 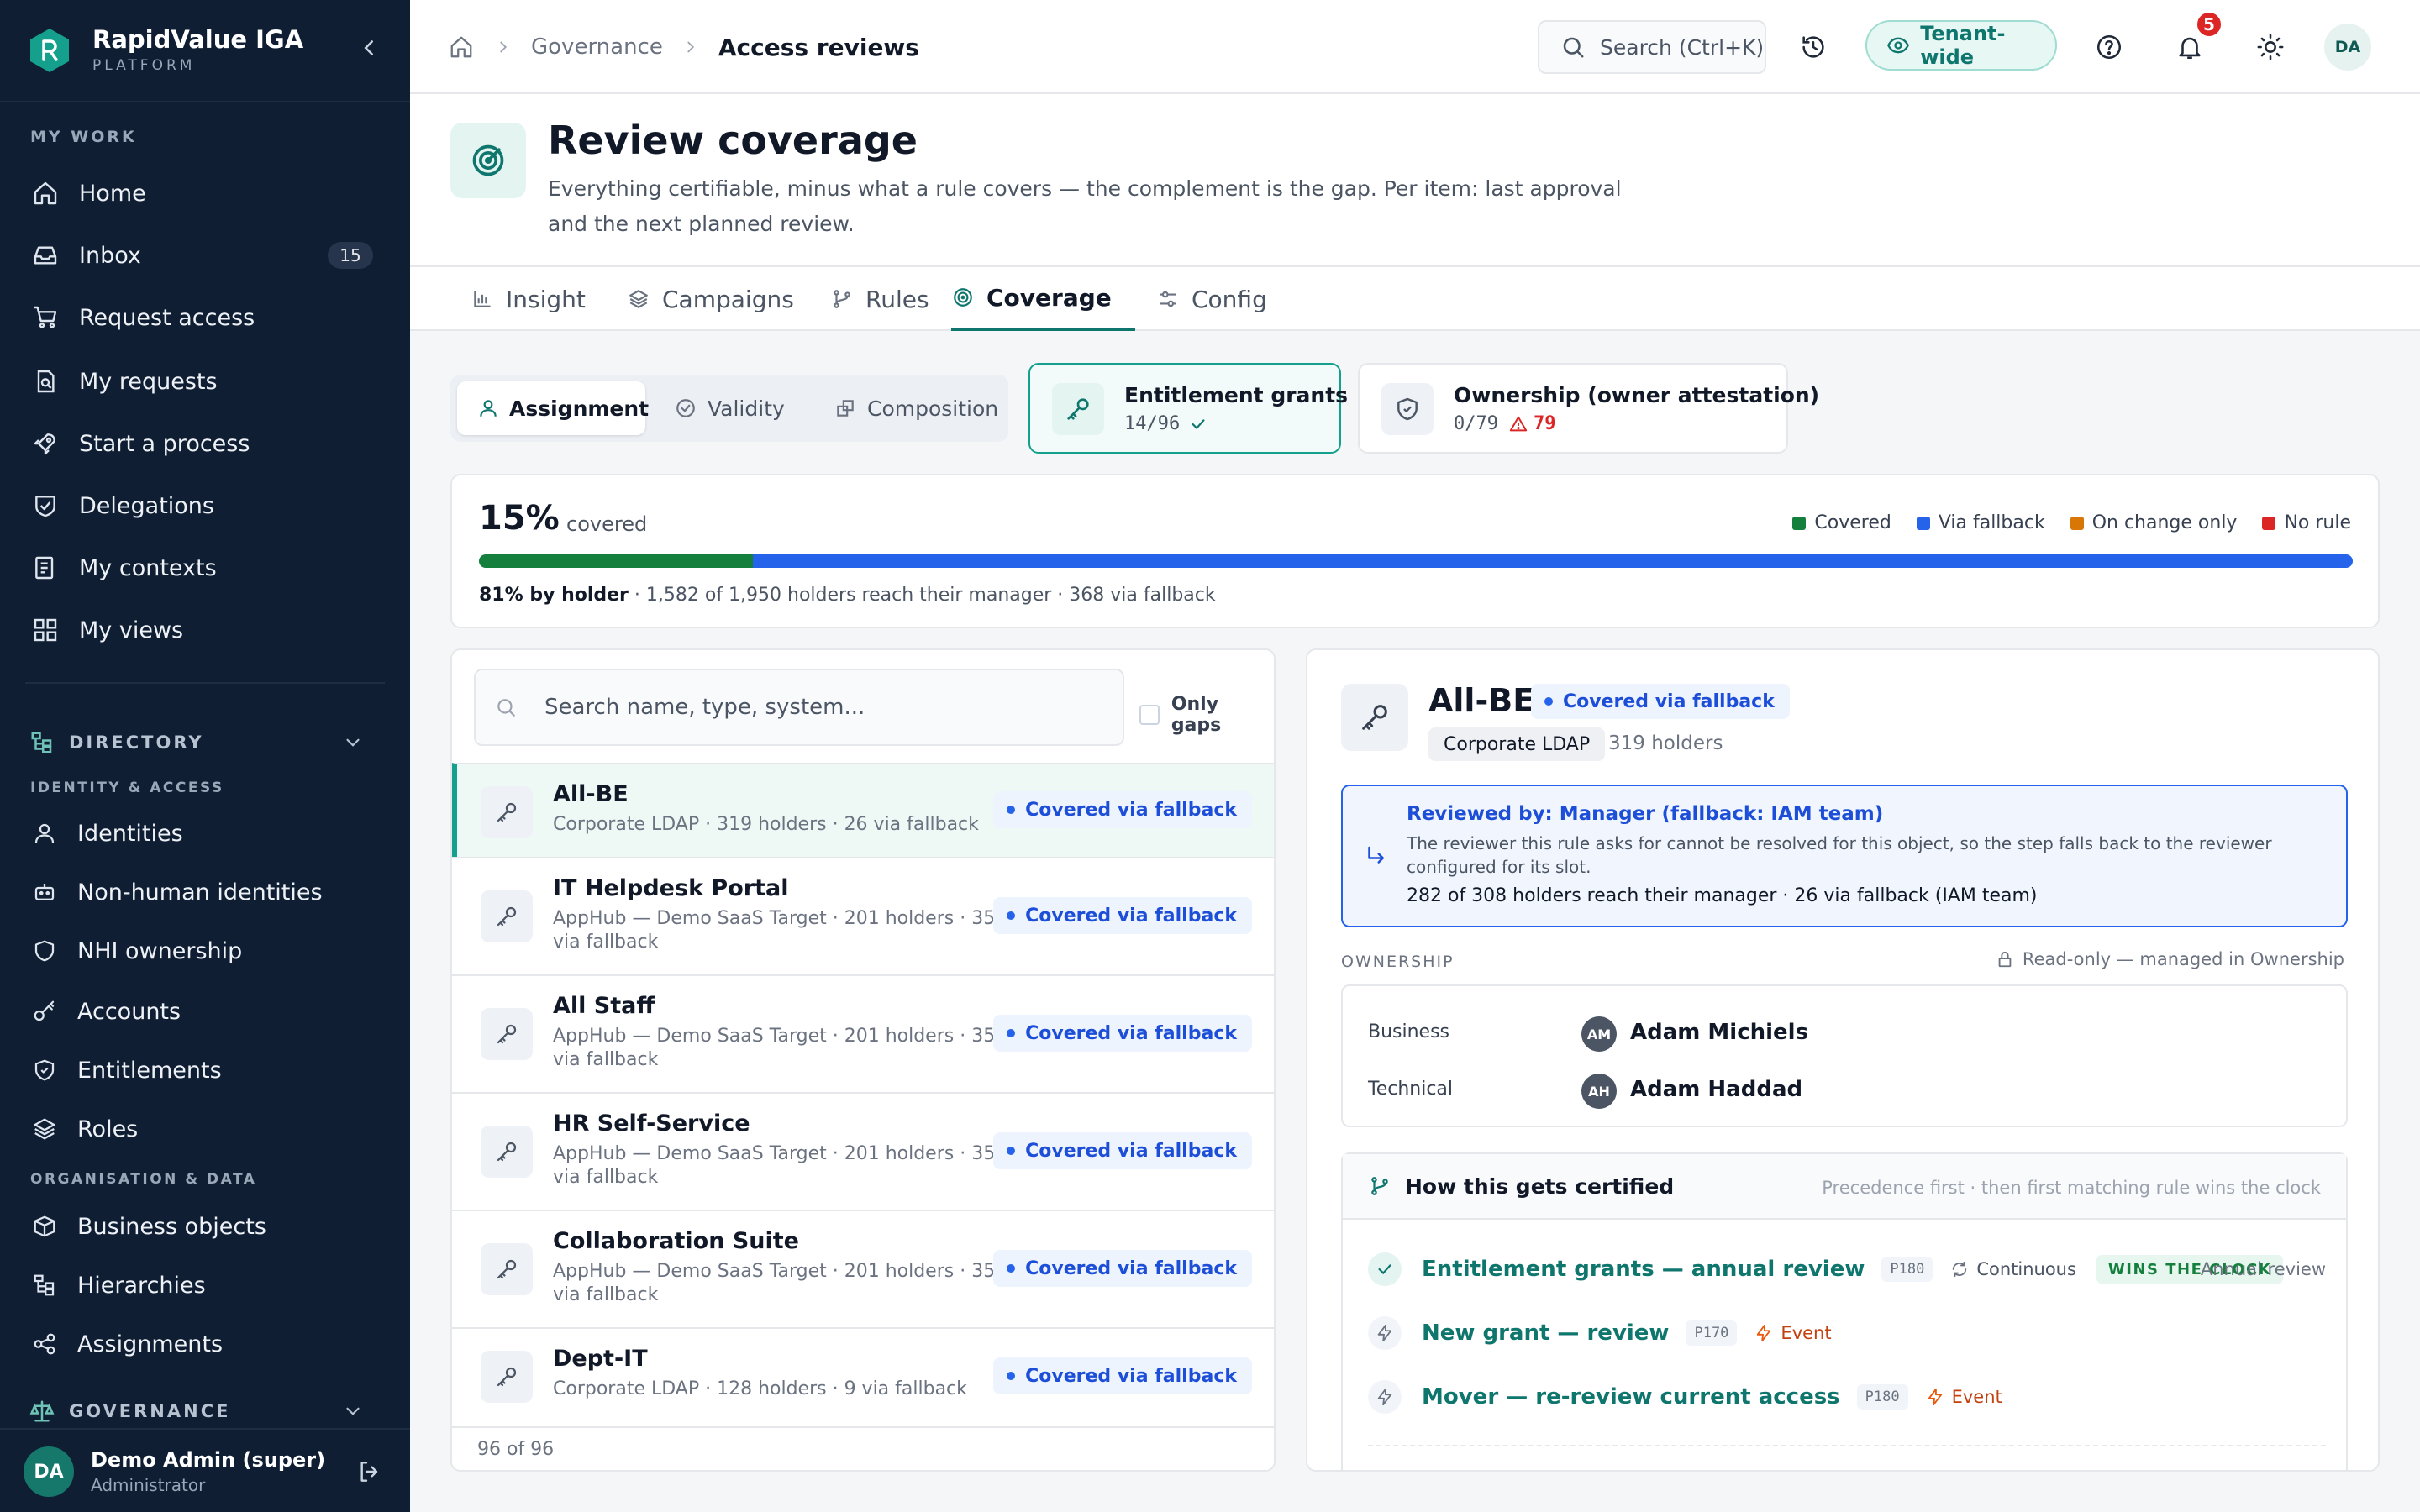 What do you see at coordinates (638, 299) in the screenshot?
I see `layers-icon` at bounding box center [638, 299].